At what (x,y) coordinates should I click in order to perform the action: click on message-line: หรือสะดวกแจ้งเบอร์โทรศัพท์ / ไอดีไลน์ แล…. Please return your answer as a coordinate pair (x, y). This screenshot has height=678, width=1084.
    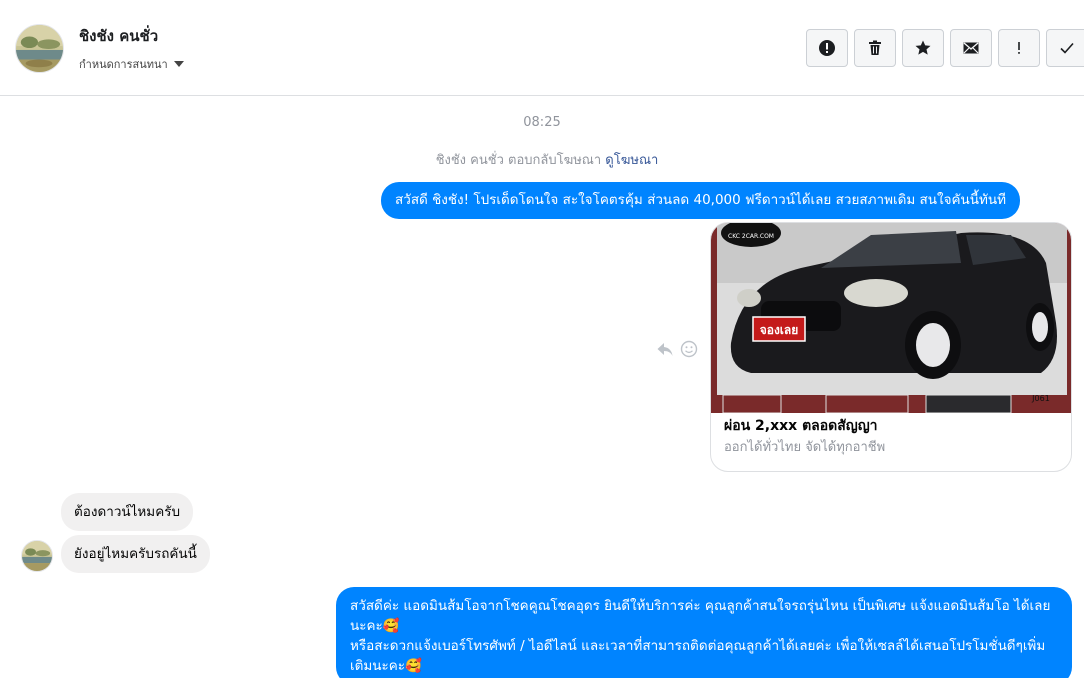
    Looking at the image, I should click on (698, 656).